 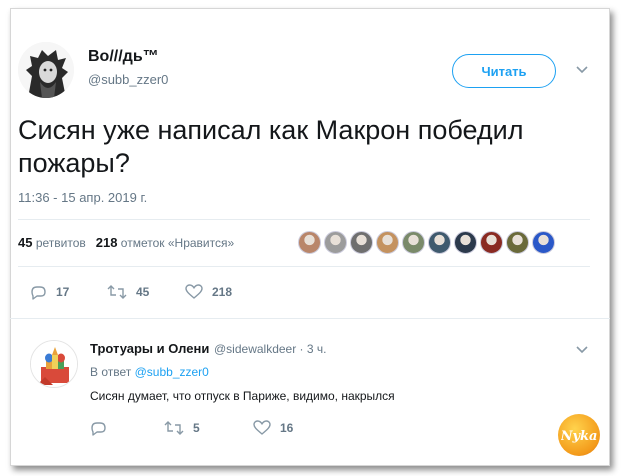 What do you see at coordinates (165, 242) in the screenshot?
I see `likes-stat: 218 отметок «Нравится»` at bounding box center [165, 242].